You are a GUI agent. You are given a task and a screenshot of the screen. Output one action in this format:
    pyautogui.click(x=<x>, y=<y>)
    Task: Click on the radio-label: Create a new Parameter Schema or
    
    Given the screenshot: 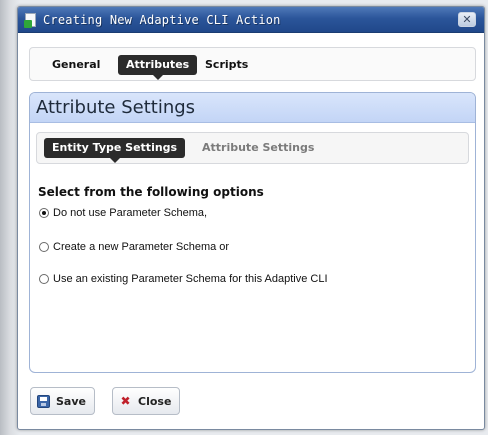 What is the action you would take?
    pyautogui.click(x=141, y=247)
    